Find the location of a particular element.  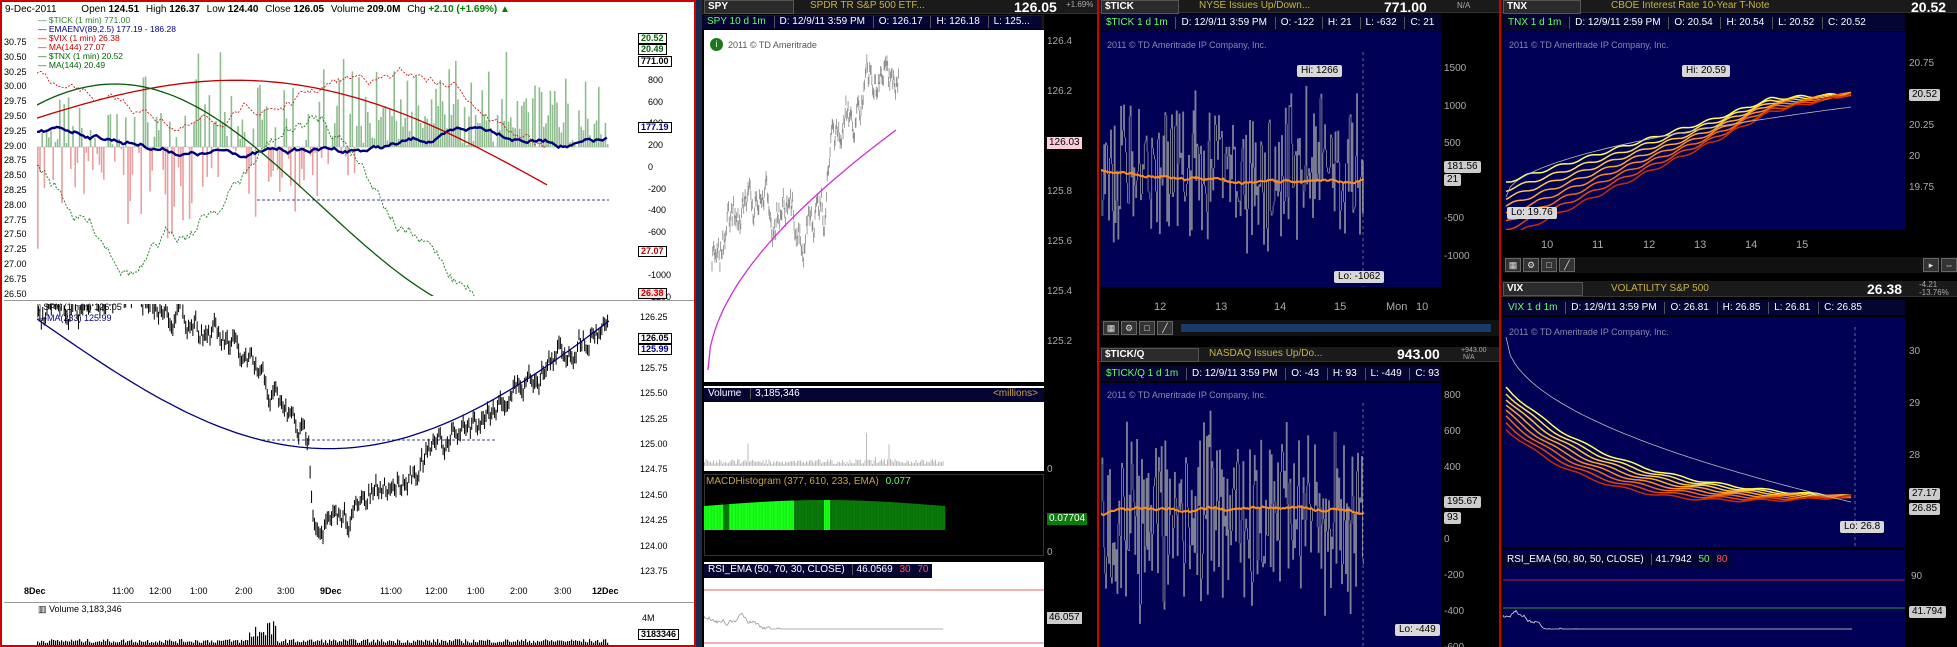

axis-tick-label: 400 is located at coordinates (1452, 467).